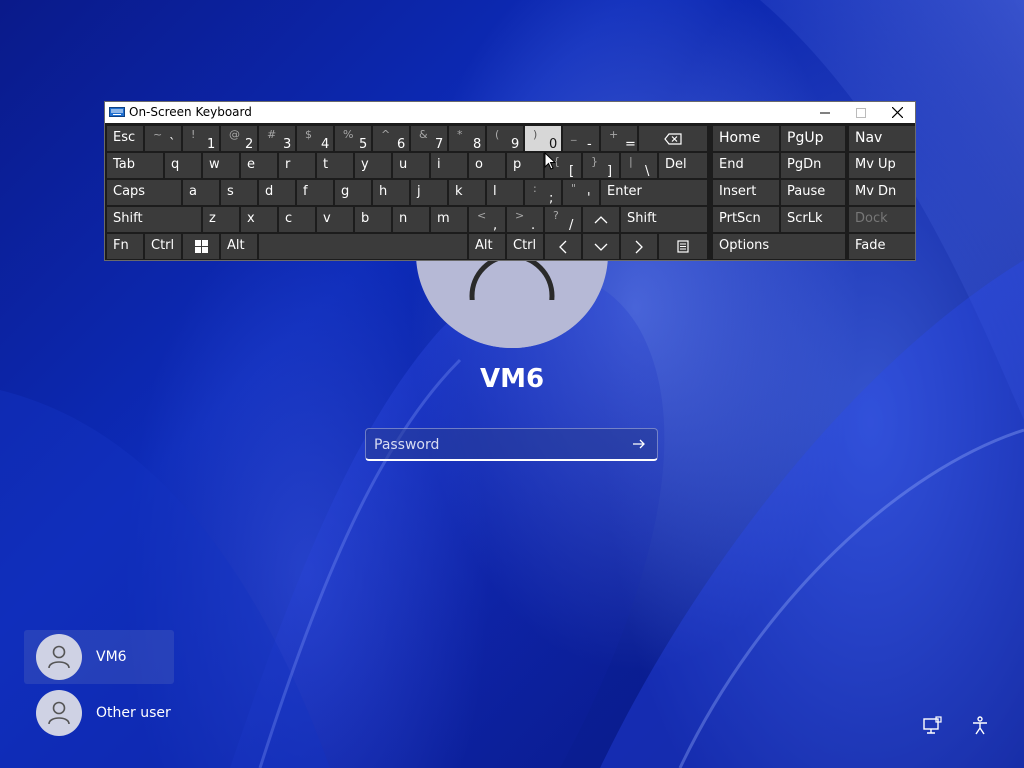 This screenshot has width=1024, height=768. What do you see at coordinates (525, 246) in the screenshot?
I see `key-ctrl-74: Ctrl` at bounding box center [525, 246].